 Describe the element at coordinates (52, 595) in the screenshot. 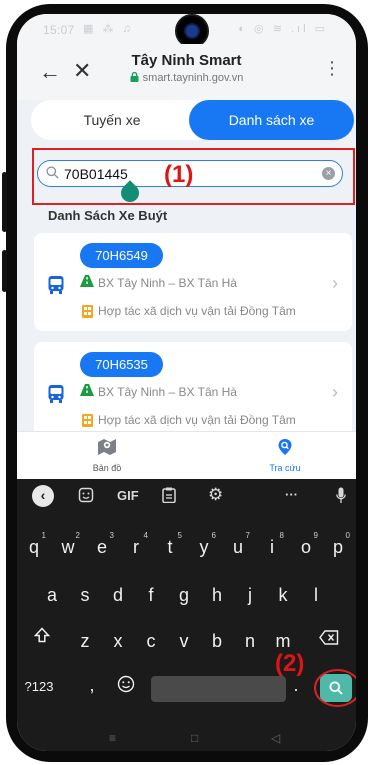

I see `key-a: a` at that location.